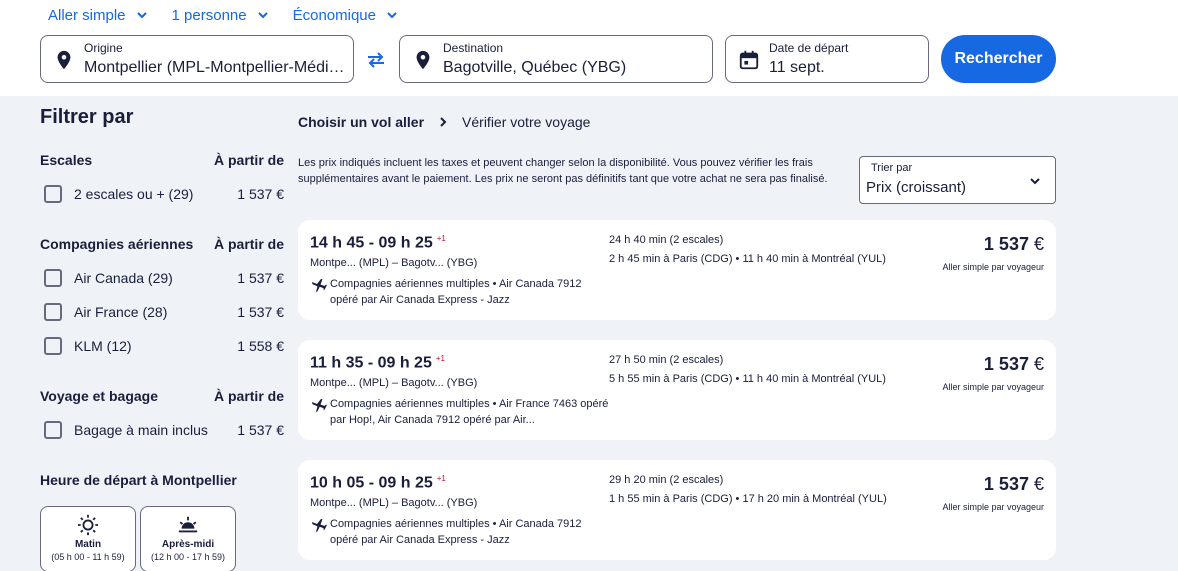 The height and width of the screenshot is (571, 1178). Describe the element at coordinates (334, 15) in the screenshot. I see `cabin-label: Économique` at that location.